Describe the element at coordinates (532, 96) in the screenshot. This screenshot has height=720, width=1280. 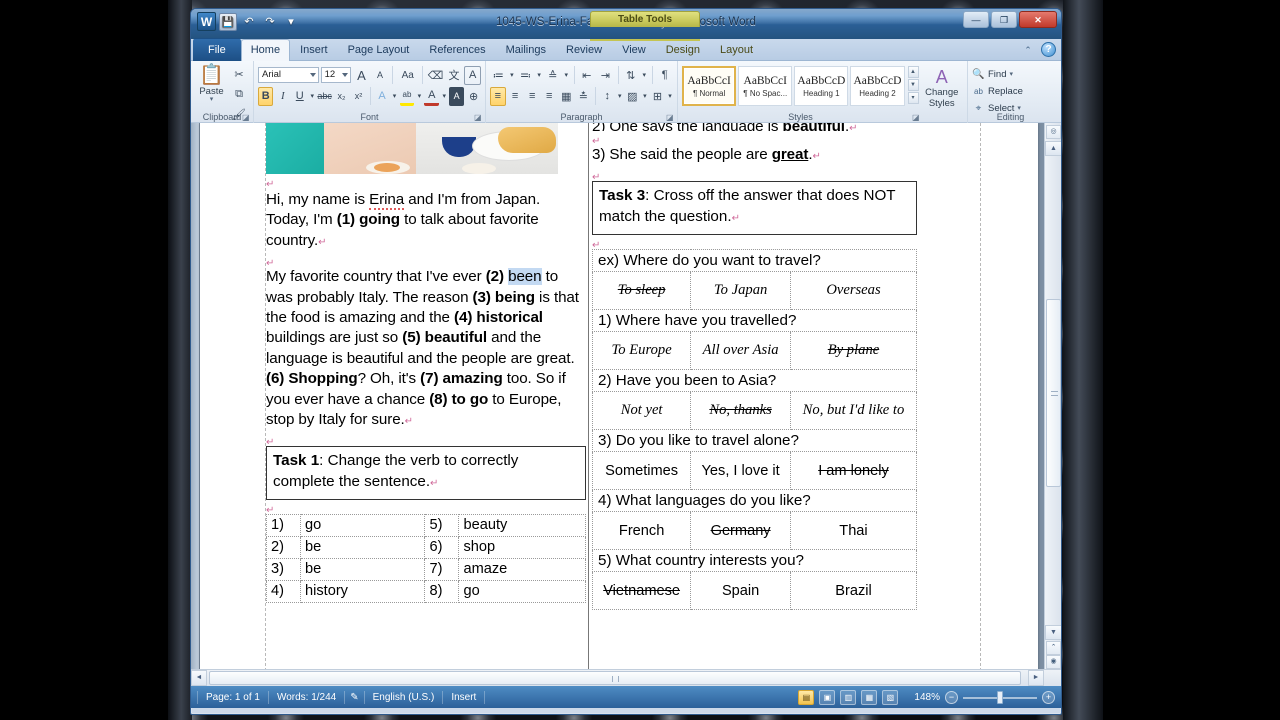
I see `align-right-button: ≡` at that location.